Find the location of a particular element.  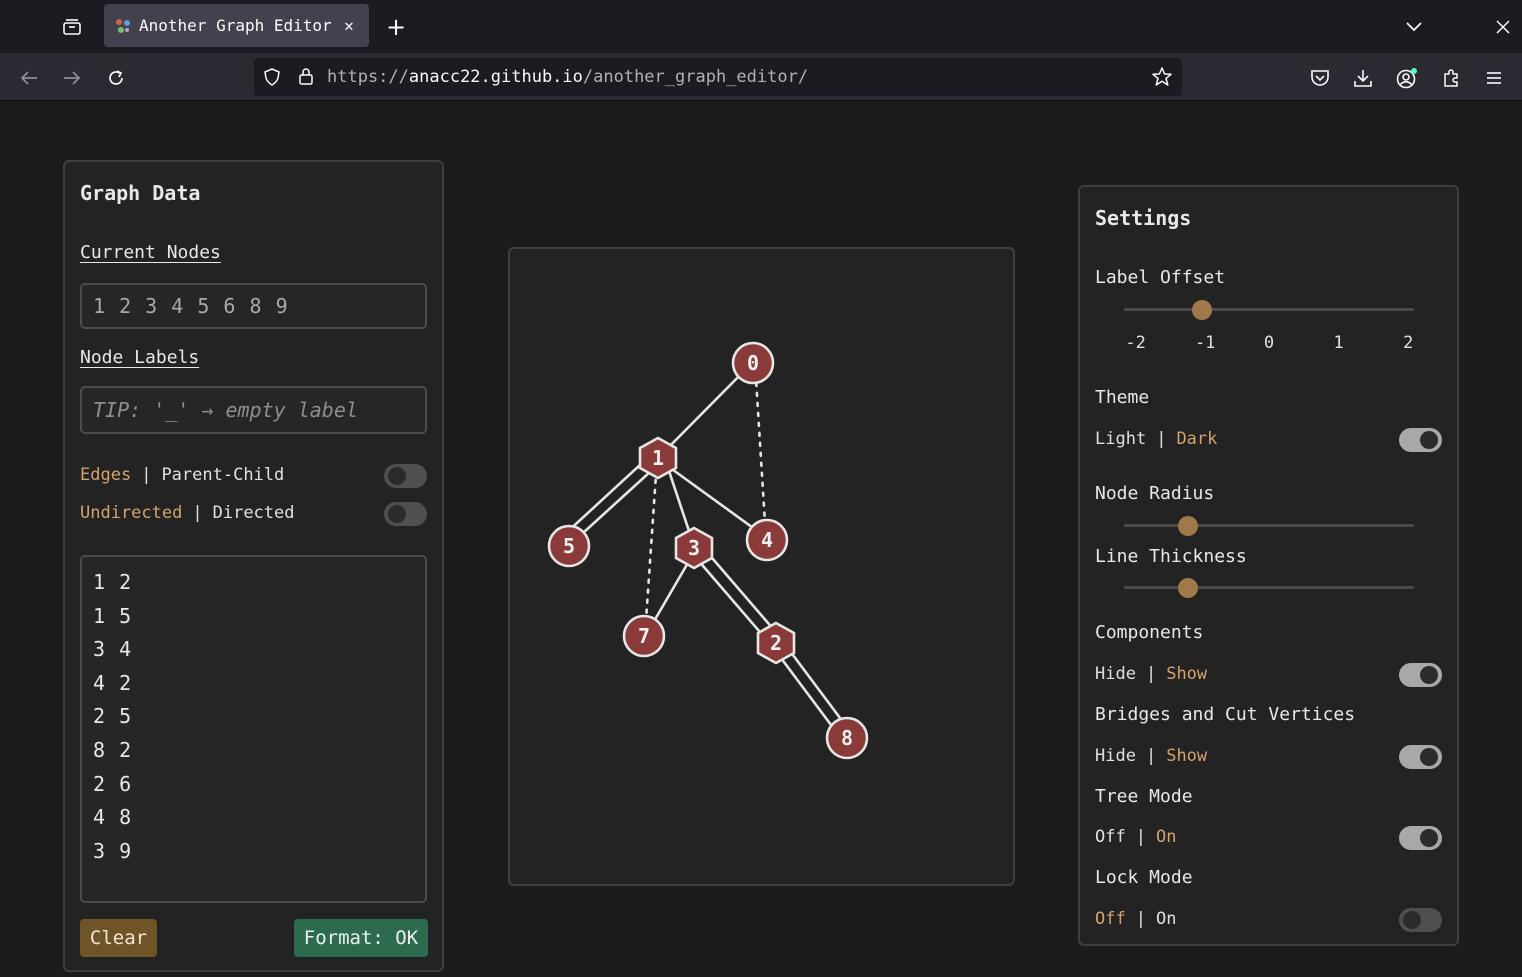

graph-node: 3 is located at coordinates (694, 548).